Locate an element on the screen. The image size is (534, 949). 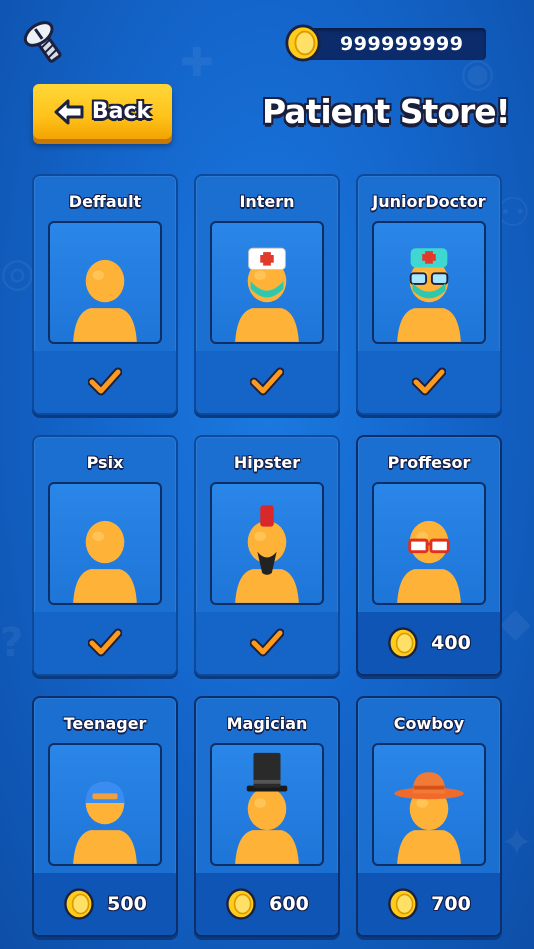
price-text: 600 is located at coordinates (289, 904).